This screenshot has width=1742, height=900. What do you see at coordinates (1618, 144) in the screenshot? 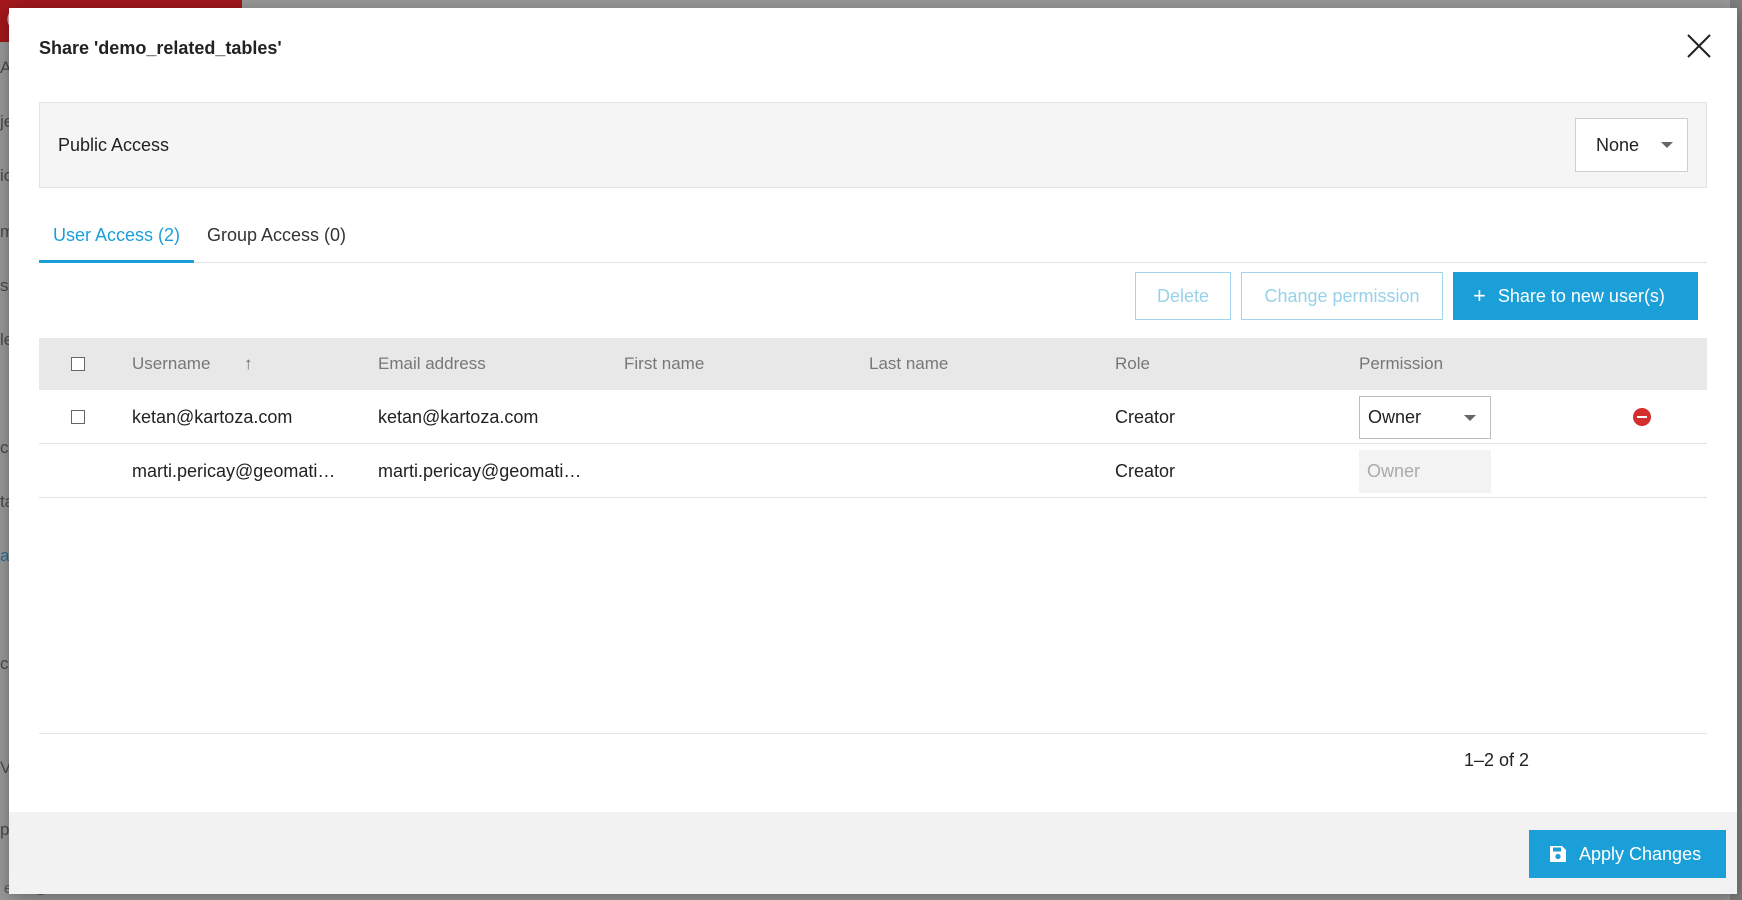
I see `public-access-value: None` at bounding box center [1618, 144].